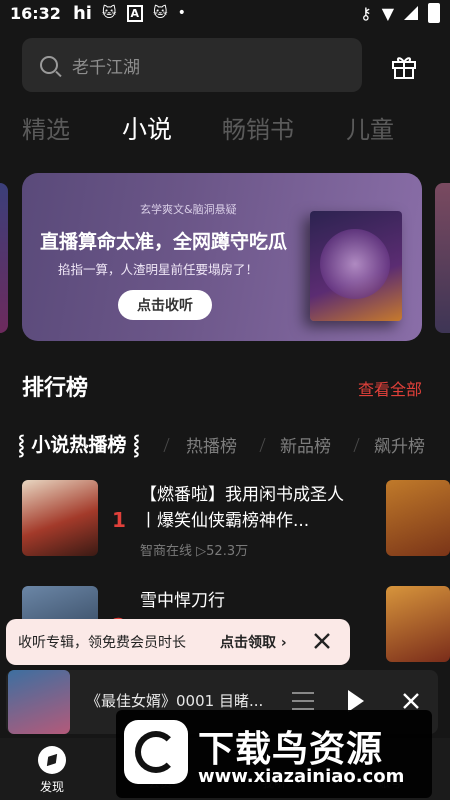  What do you see at coordinates (356, 701) in the screenshot?
I see `play-icon` at bounding box center [356, 701].